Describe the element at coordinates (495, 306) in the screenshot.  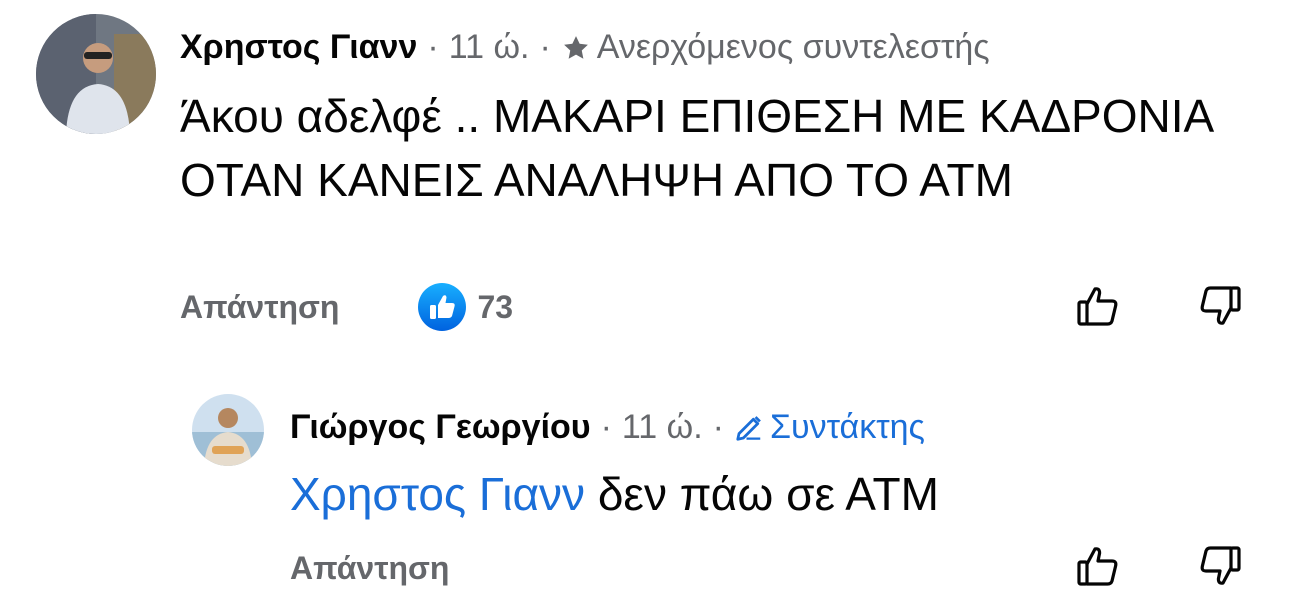
I see `reaction-count: 73` at that location.